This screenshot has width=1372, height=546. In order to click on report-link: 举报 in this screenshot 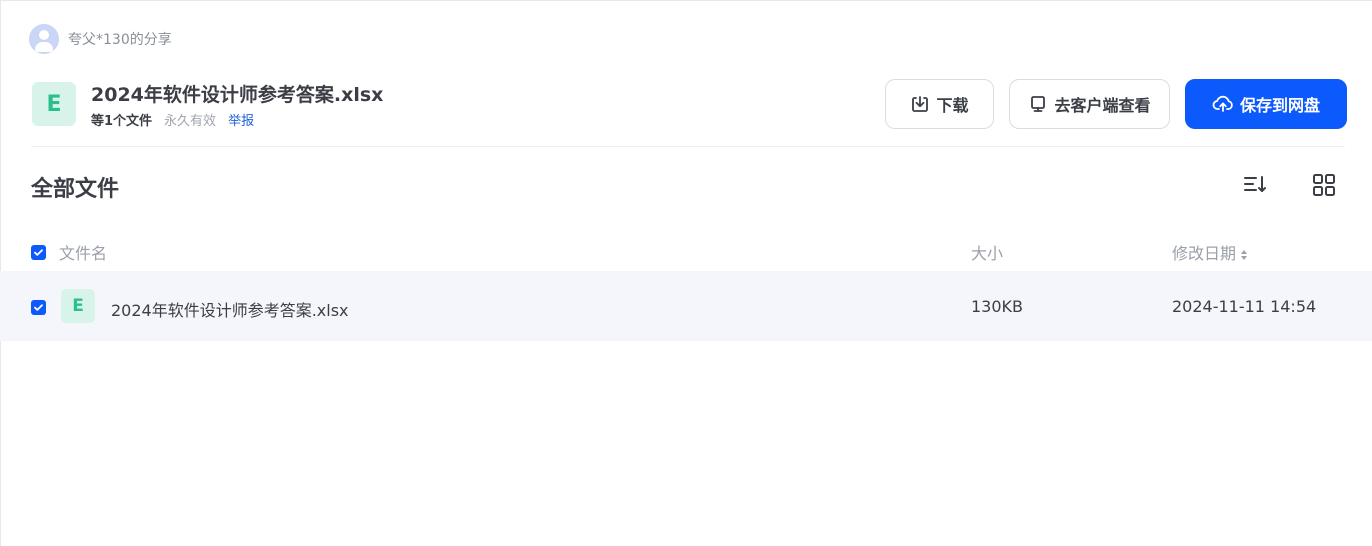, I will do `click(241, 119)`.